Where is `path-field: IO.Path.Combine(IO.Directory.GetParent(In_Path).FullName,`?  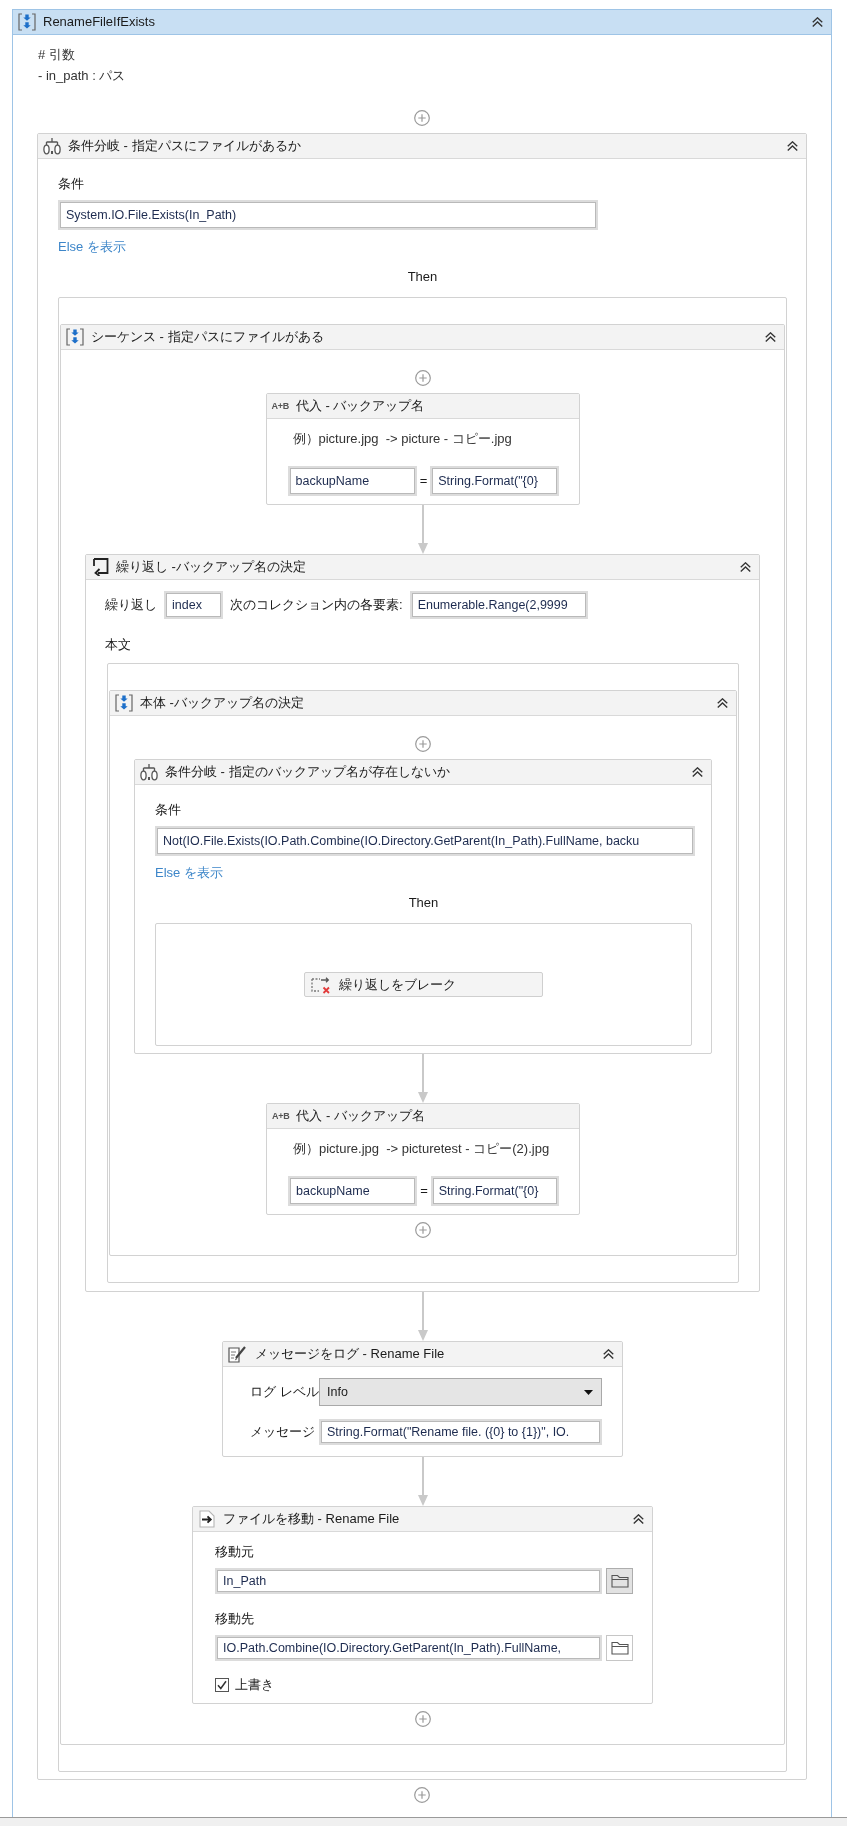 path-field: IO.Path.Combine(IO.Directory.GetParent(In_Path).FullName, is located at coordinates (409, 1648).